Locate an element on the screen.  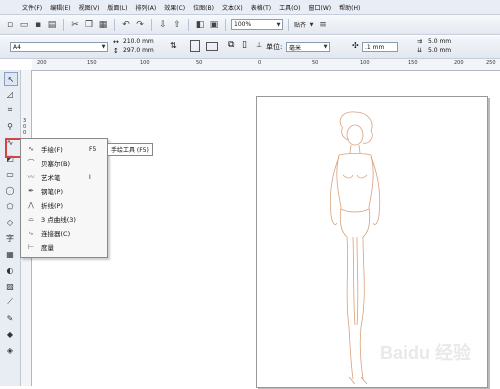
welcome-screen-icon: ▣ is located at coordinates (214, 25).